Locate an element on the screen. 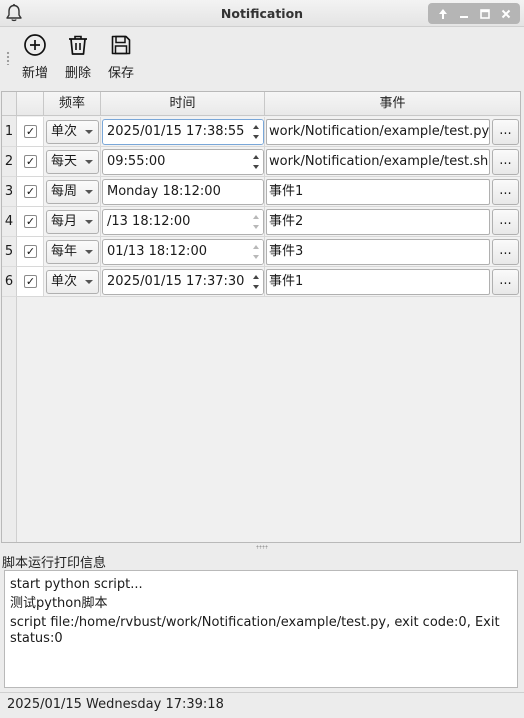  header-time: 时间 is located at coordinates (183, 104).